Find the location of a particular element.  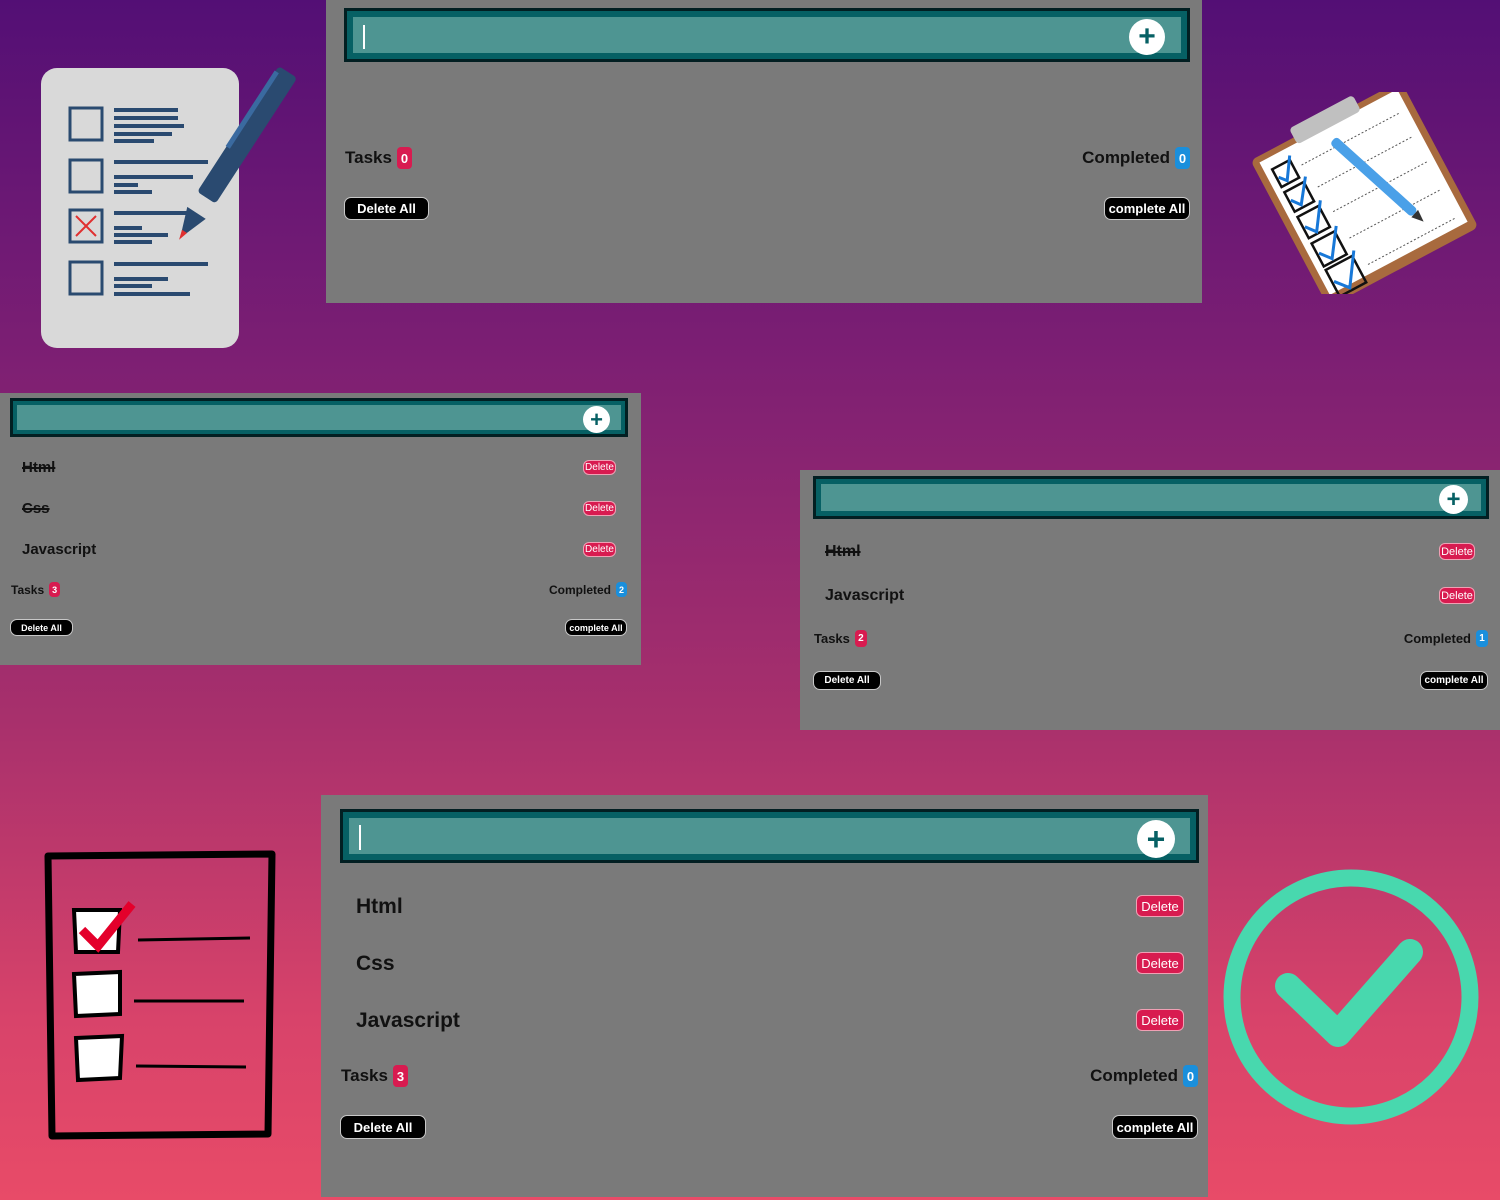

completed-count-badge: 2 is located at coordinates (621, 589).